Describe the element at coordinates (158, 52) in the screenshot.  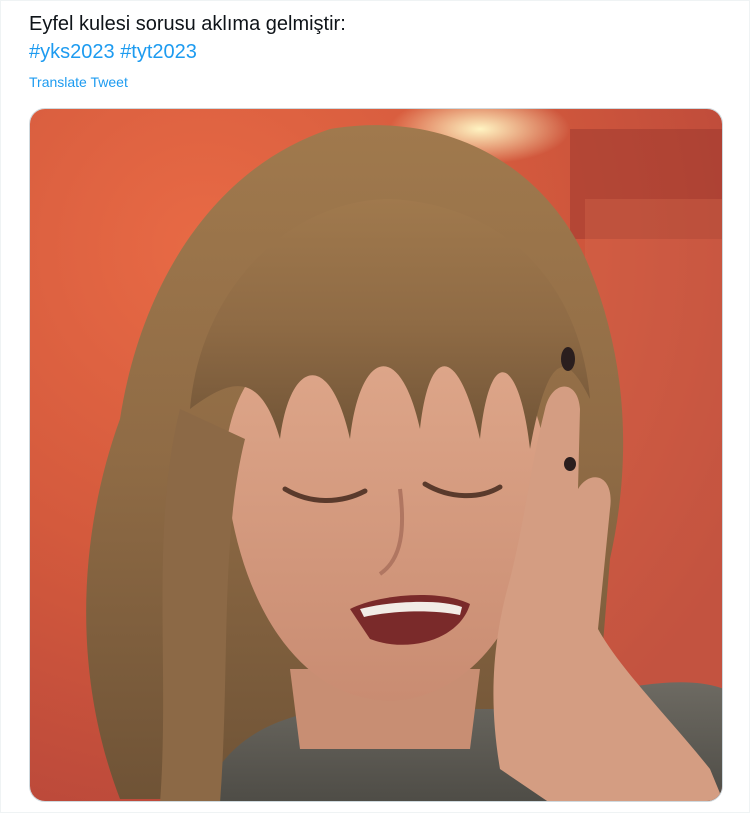
I see `hashtag-link: #tyt2023` at that location.